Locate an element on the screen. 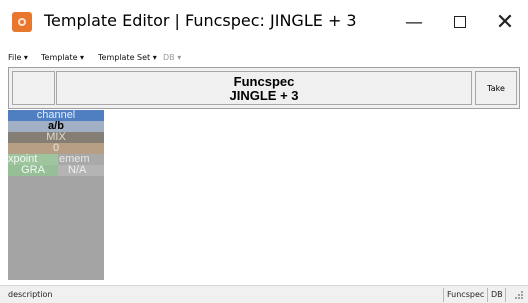  status-description: description is located at coordinates (30, 294).